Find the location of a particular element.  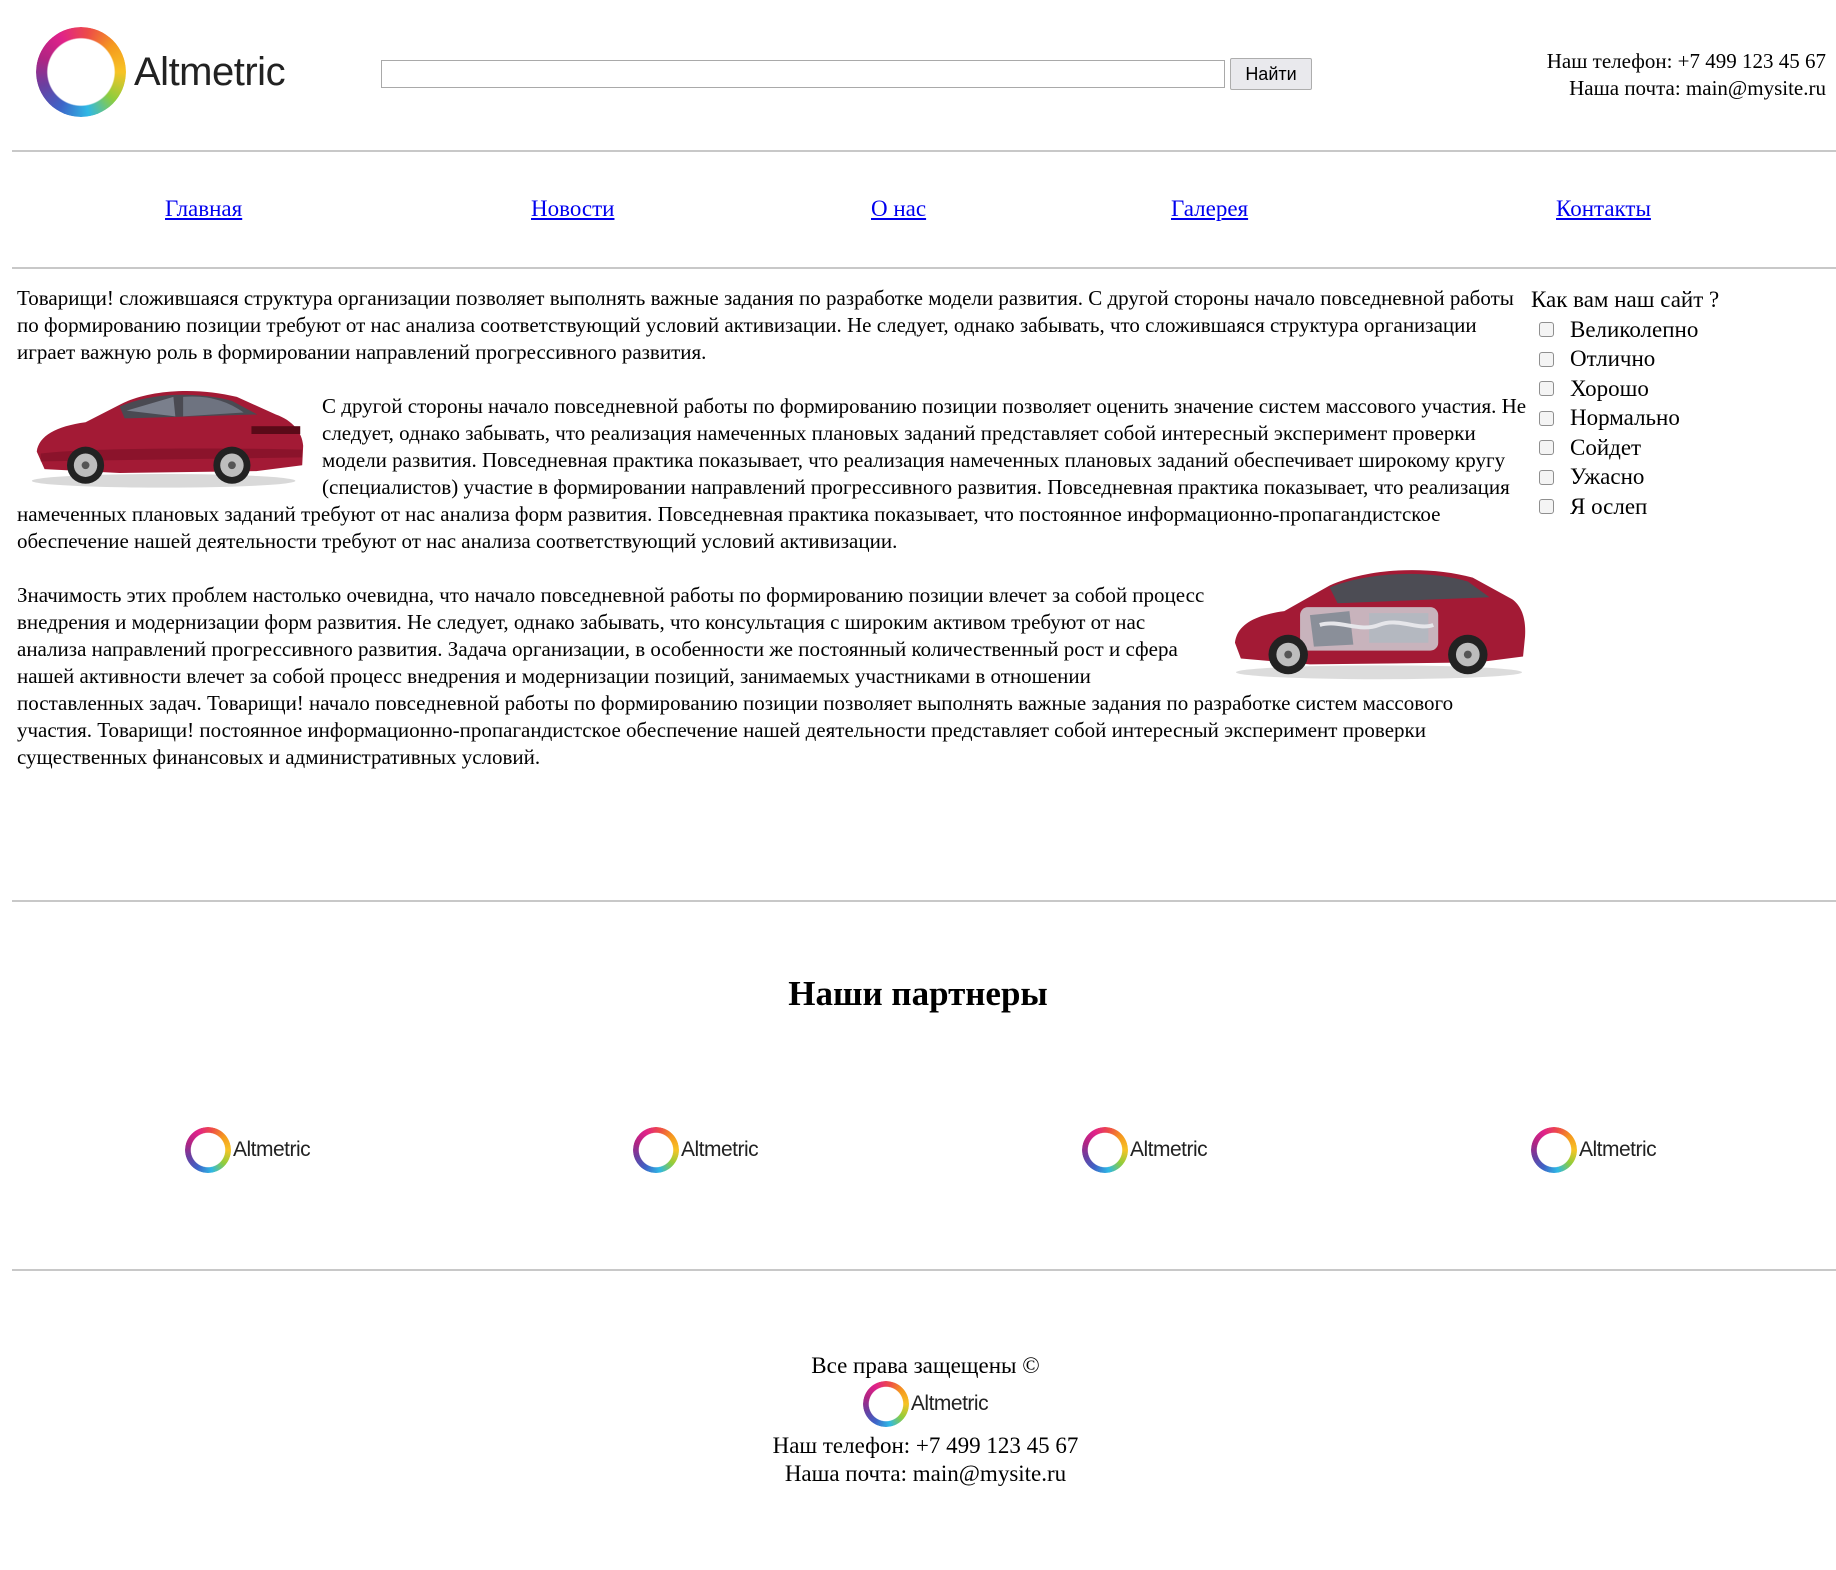

footer-phone: Наш телефон: +7 499 123 45 67 is located at coordinates (925, 1445).